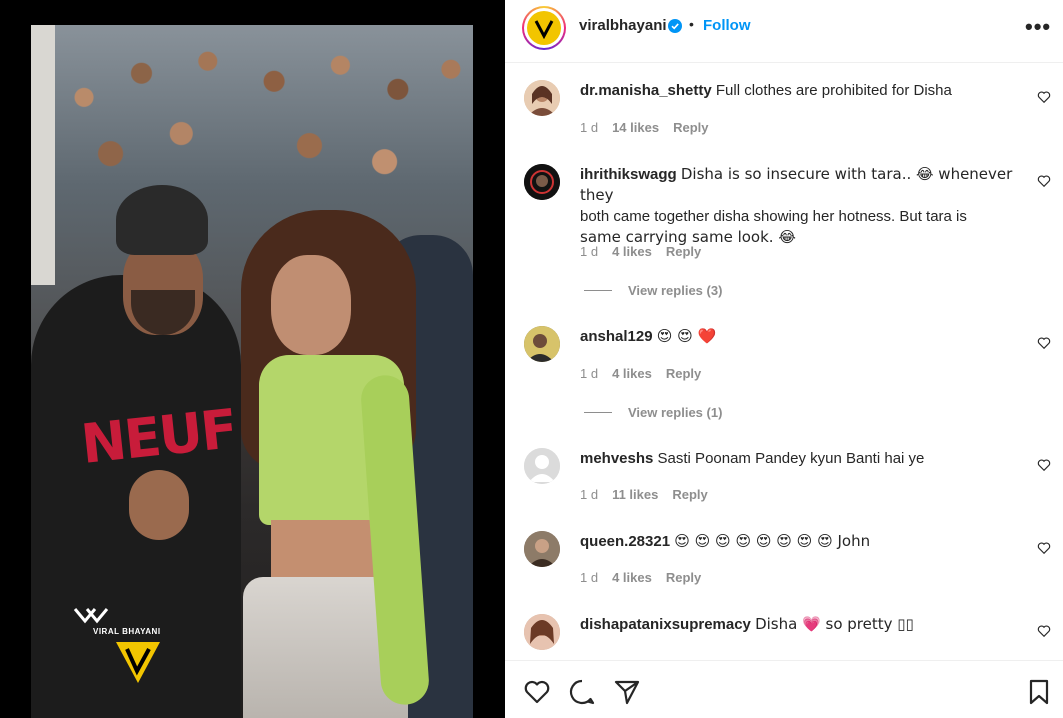  Describe the element at coordinates (791, 458) in the screenshot. I see `comment-body: Sasti Poonam Pandey kyun Banti hai ye` at that location.